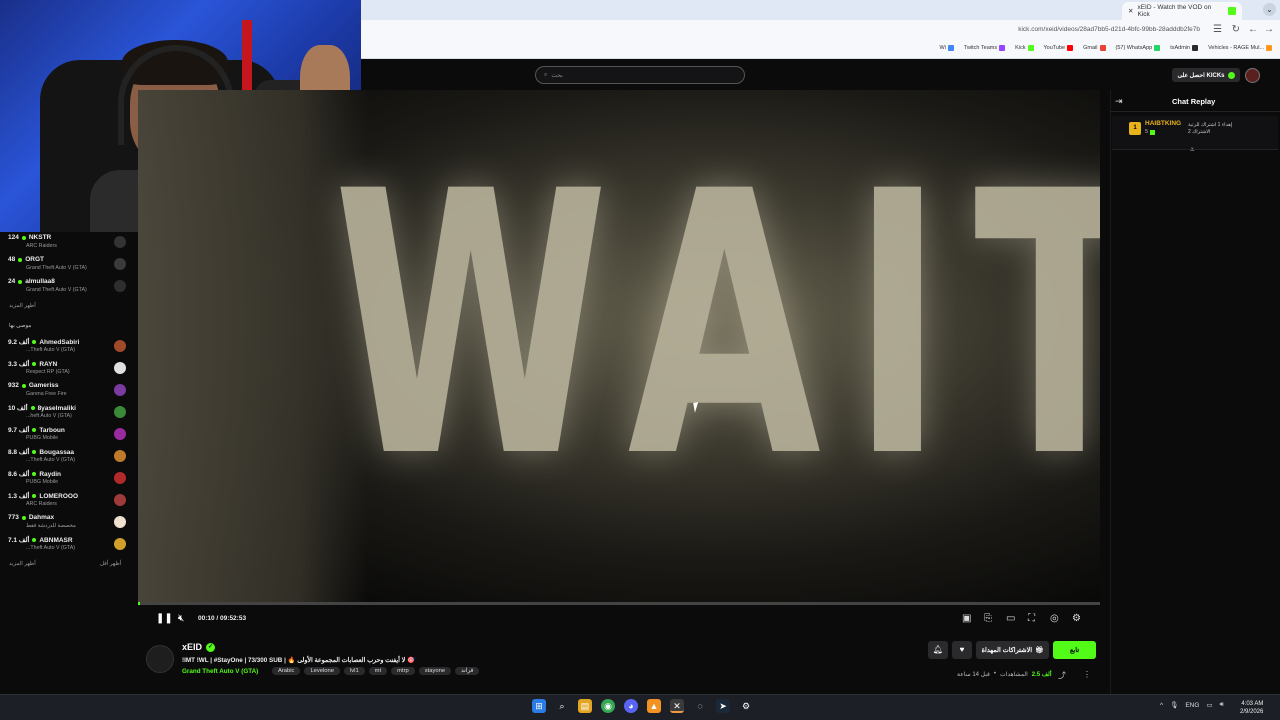 The width and height of the screenshot is (1280, 720). I want to click on fullscreen-icon: ⛶, so click(1031, 618).